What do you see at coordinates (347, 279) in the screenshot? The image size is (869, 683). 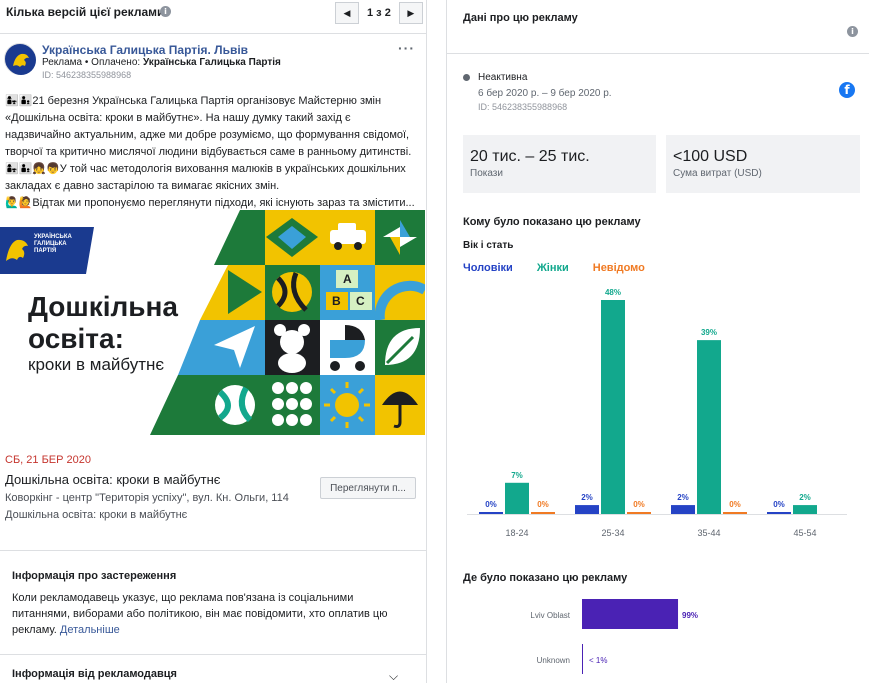 I see `abc-letter: A` at bounding box center [347, 279].